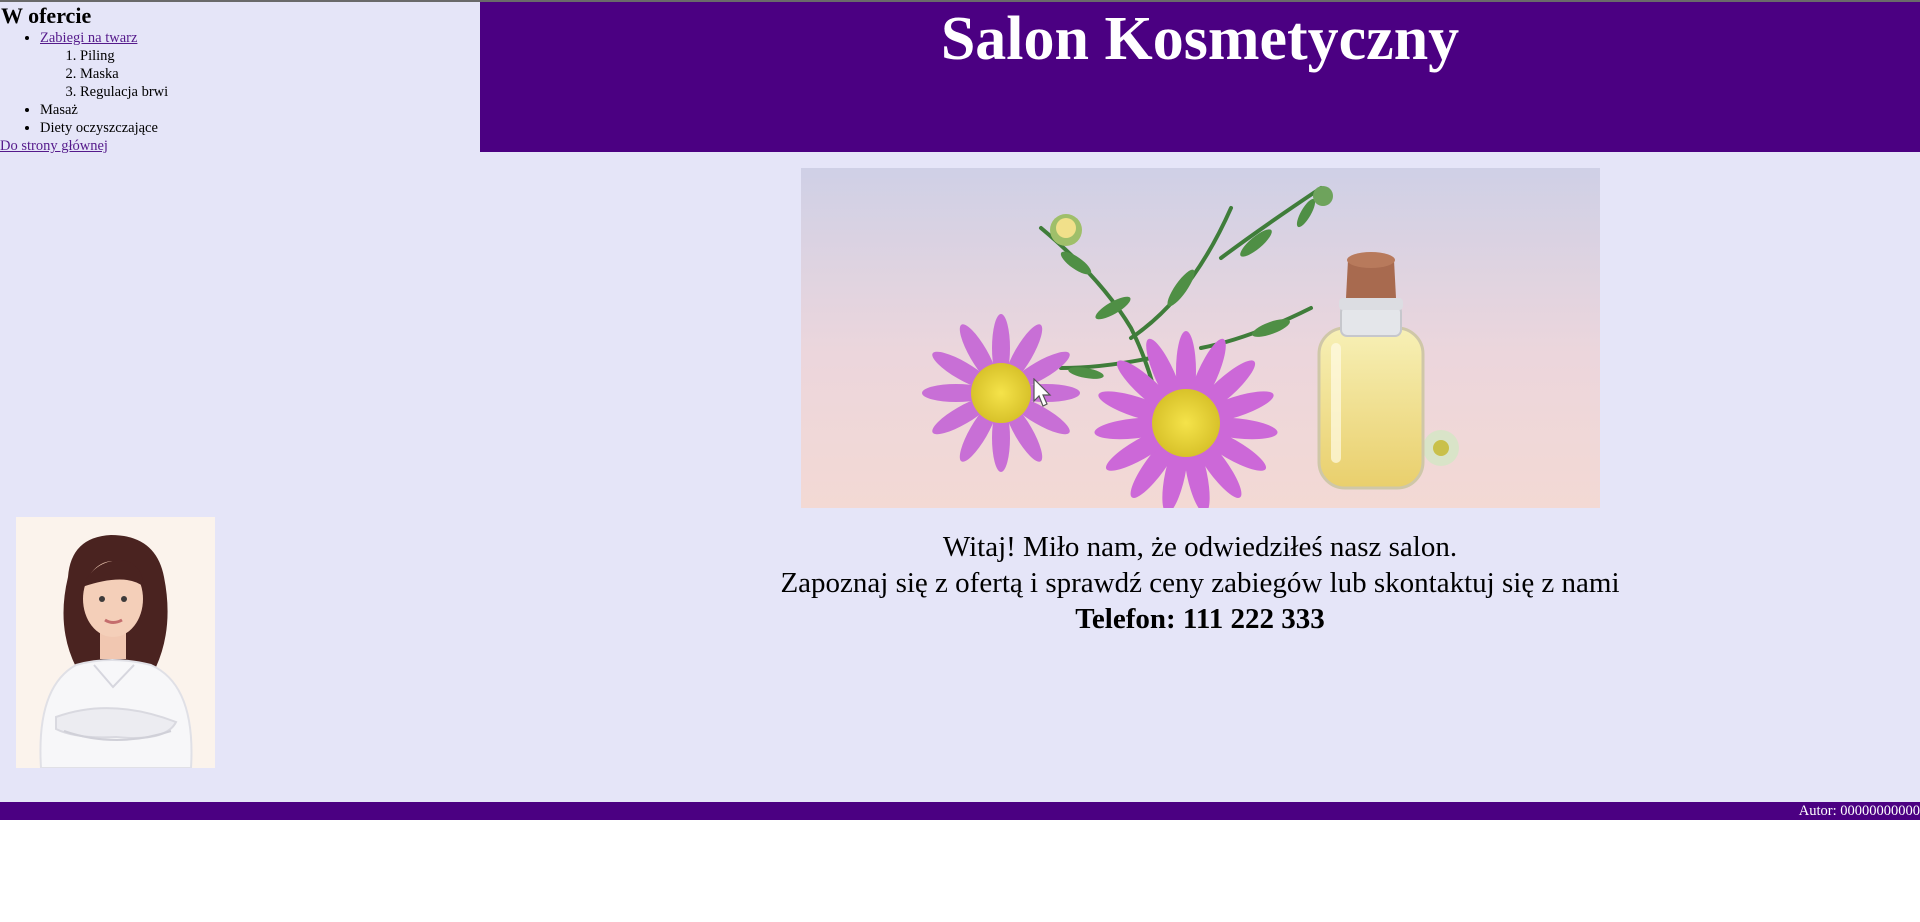 This screenshot has width=1920, height=922. I want to click on subitem-piling: Piling, so click(280, 56).